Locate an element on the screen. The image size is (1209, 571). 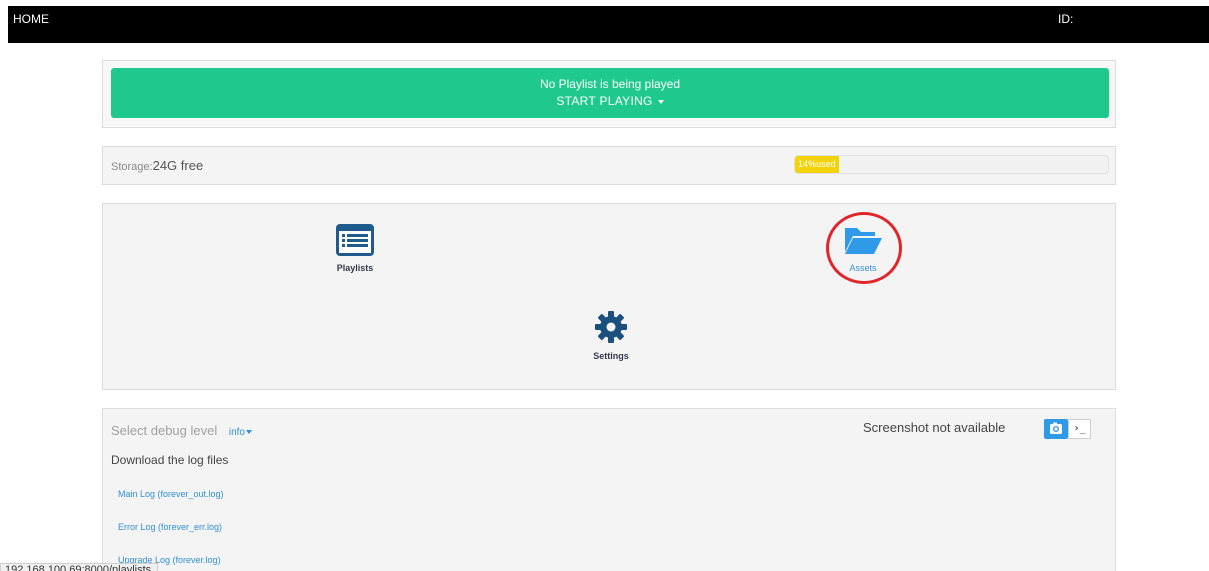
download-logs-label: Download the log files is located at coordinates (170, 460).